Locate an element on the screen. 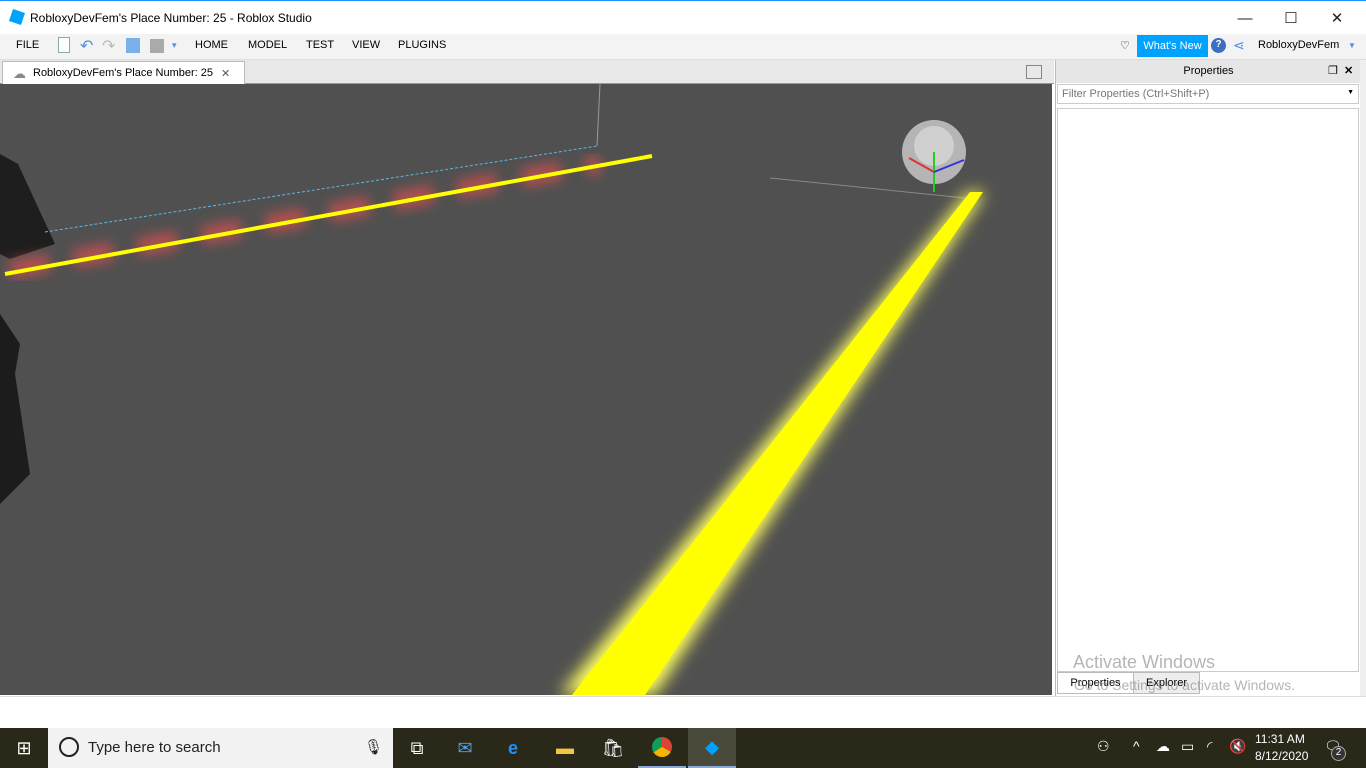 Image resolution: width=1366 pixels, height=768 pixels. menu-plugins: PLUGINS is located at coordinates (422, 45).